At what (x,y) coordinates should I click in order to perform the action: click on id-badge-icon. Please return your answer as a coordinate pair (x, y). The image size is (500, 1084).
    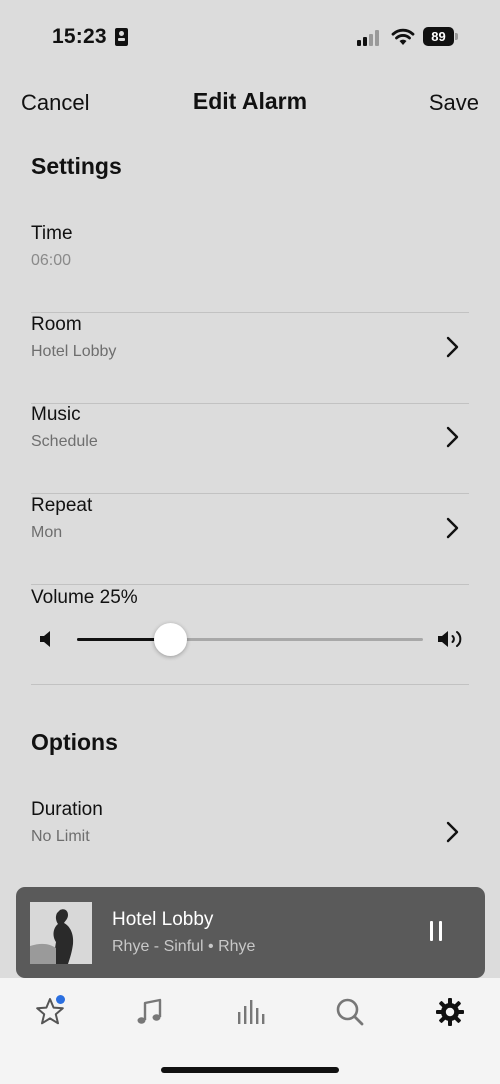
    Looking at the image, I should click on (121, 37).